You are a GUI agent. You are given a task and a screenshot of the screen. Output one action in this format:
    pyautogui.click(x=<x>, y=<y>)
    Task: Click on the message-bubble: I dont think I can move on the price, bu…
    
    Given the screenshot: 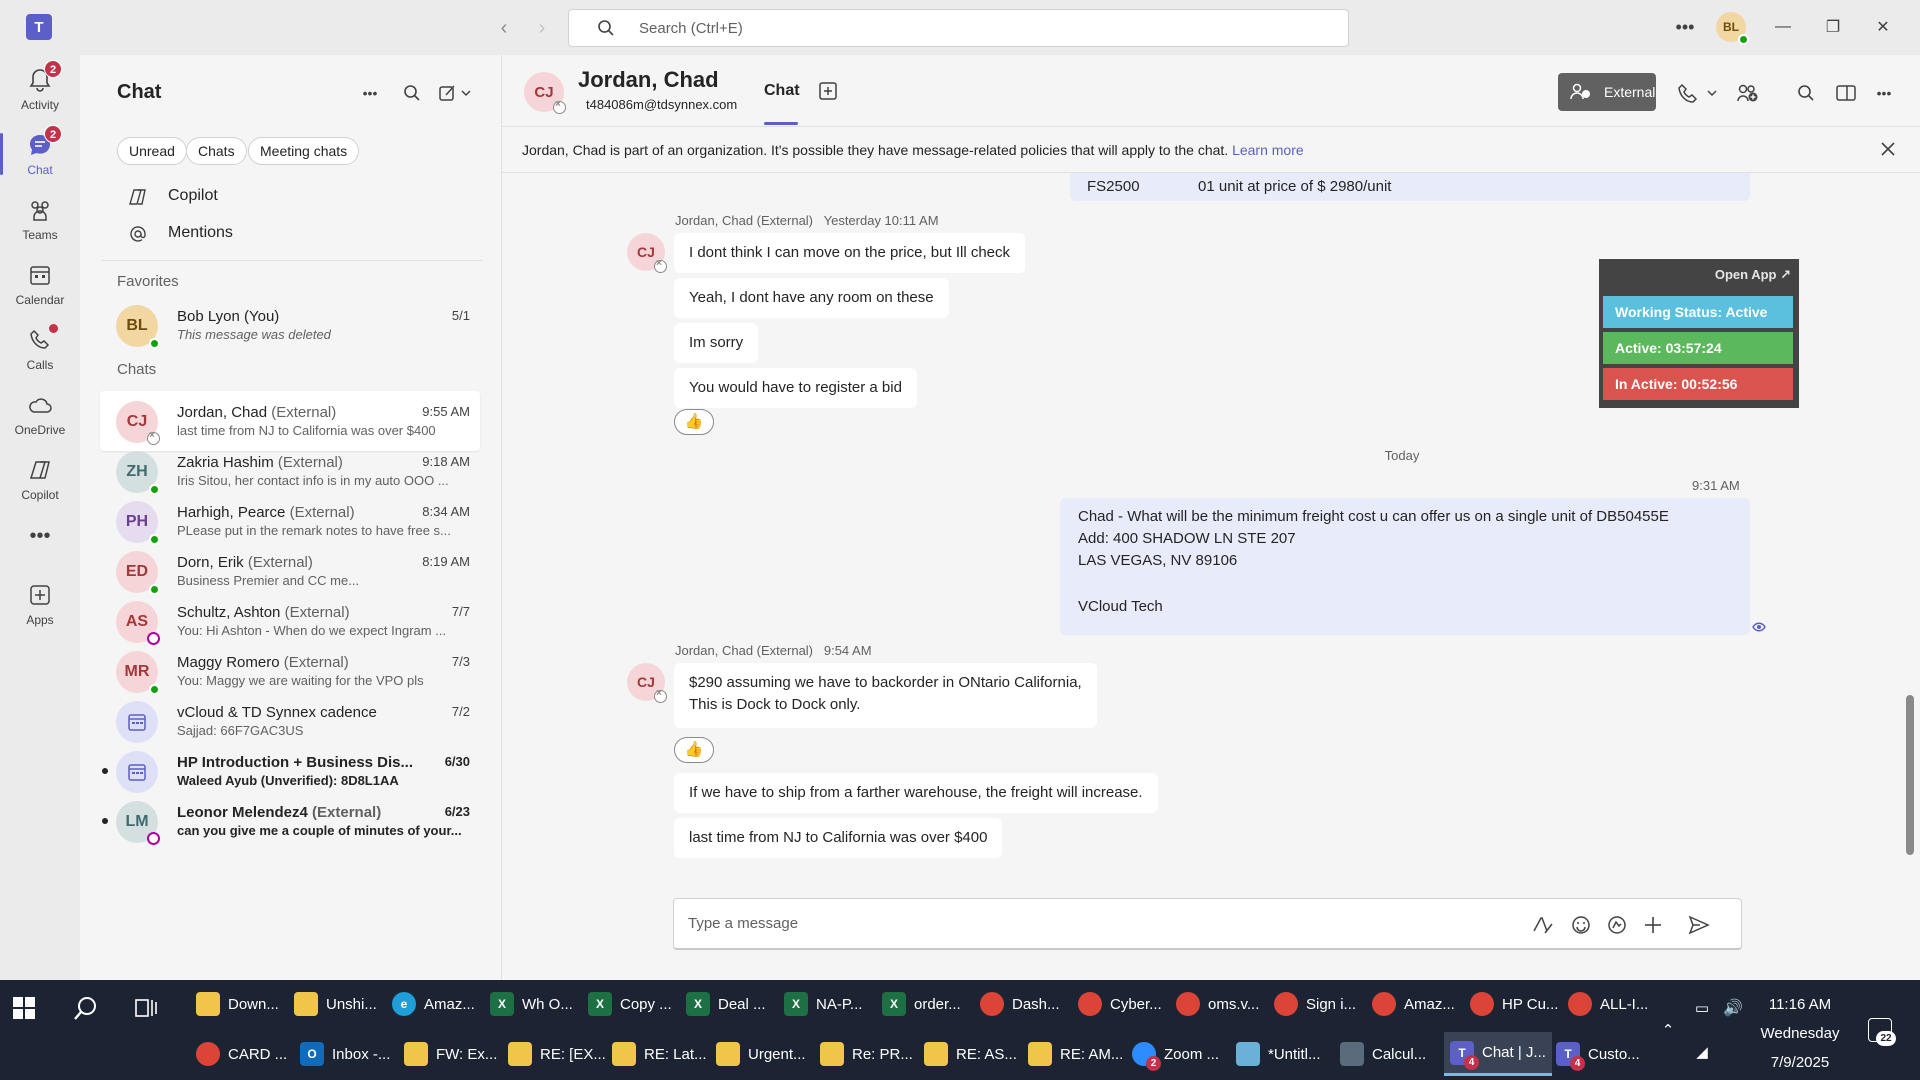 What is the action you would take?
    pyautogui.click(x=850, y=253)
    